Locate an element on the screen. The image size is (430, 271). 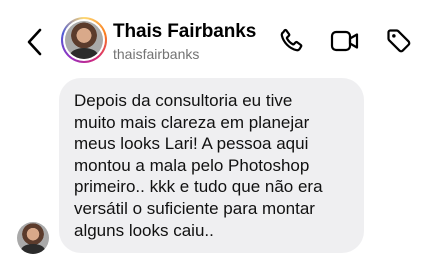
profile-avatar is located at coordinates (84, 40).